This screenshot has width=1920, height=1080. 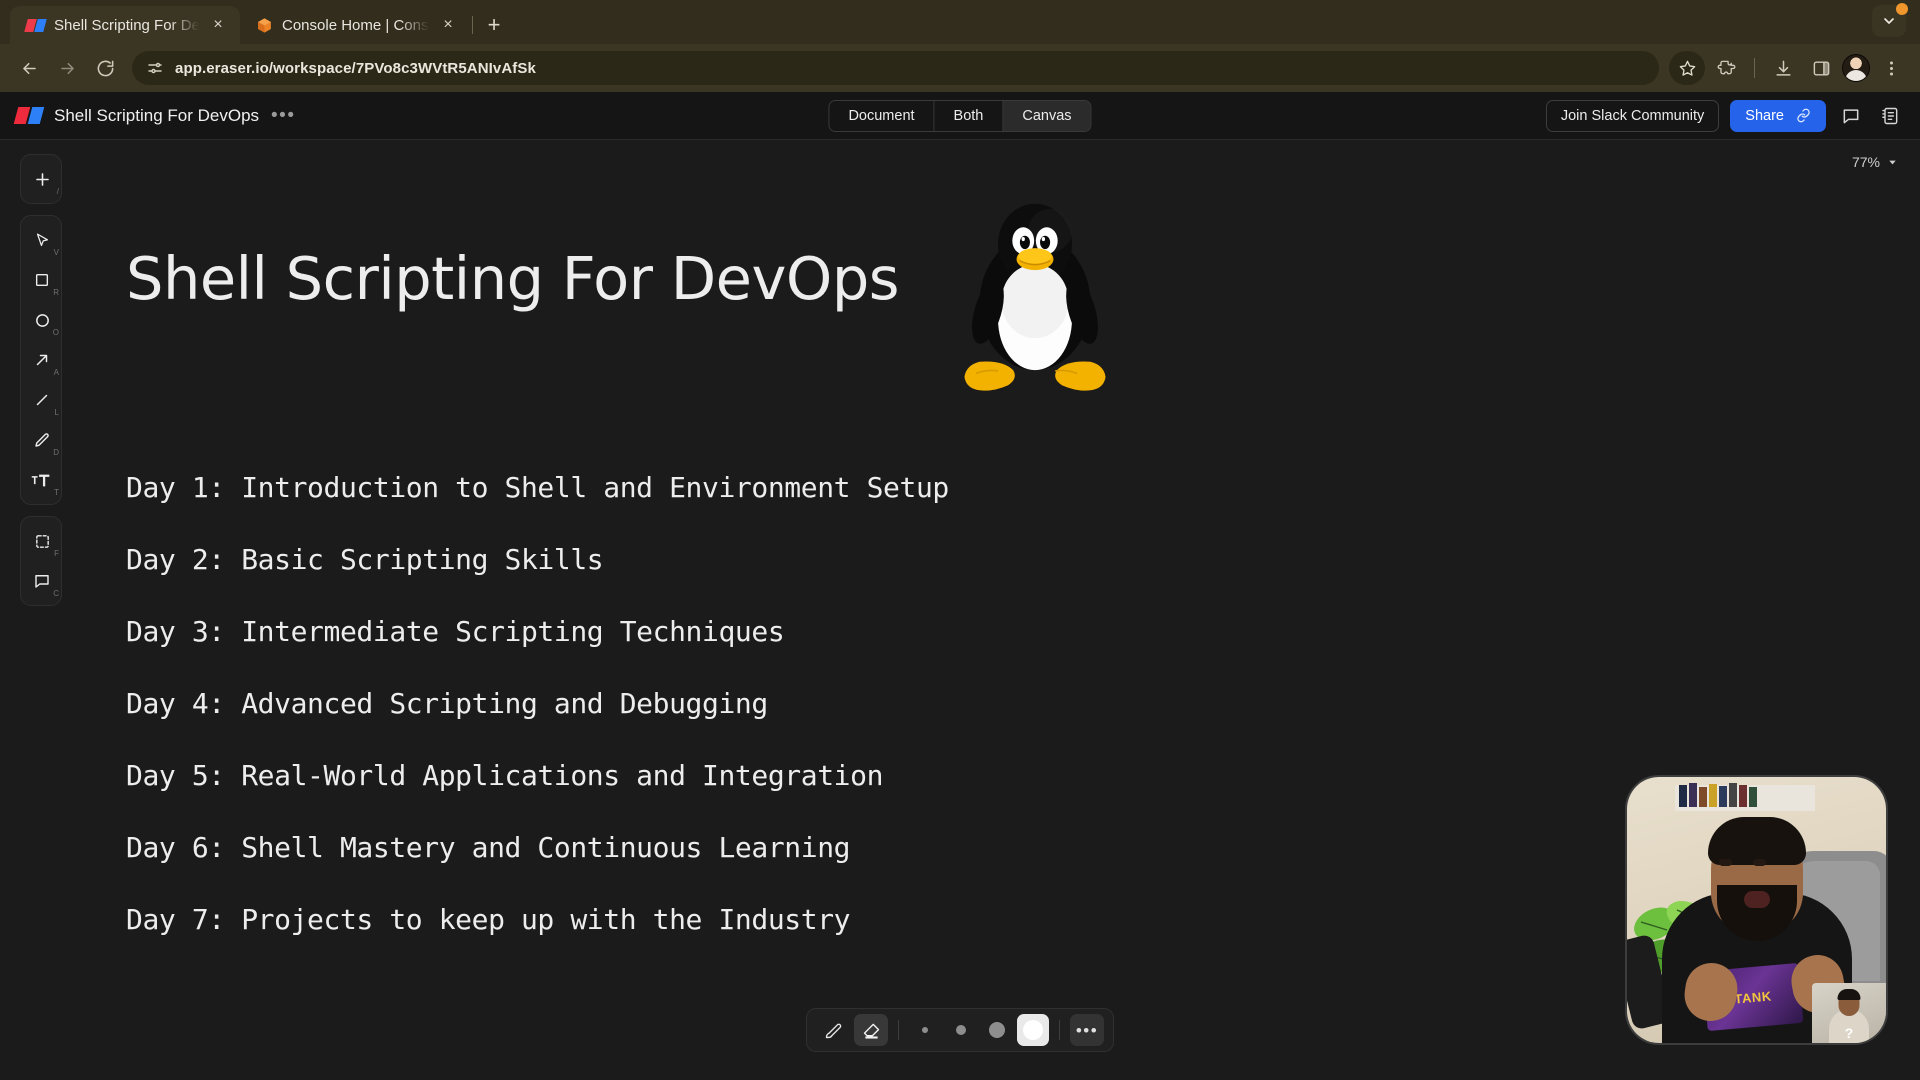 What do you see at coordinates (882, 115) in the screenshot?
I see `tab-document: Document` at bounding box center [882, 115].